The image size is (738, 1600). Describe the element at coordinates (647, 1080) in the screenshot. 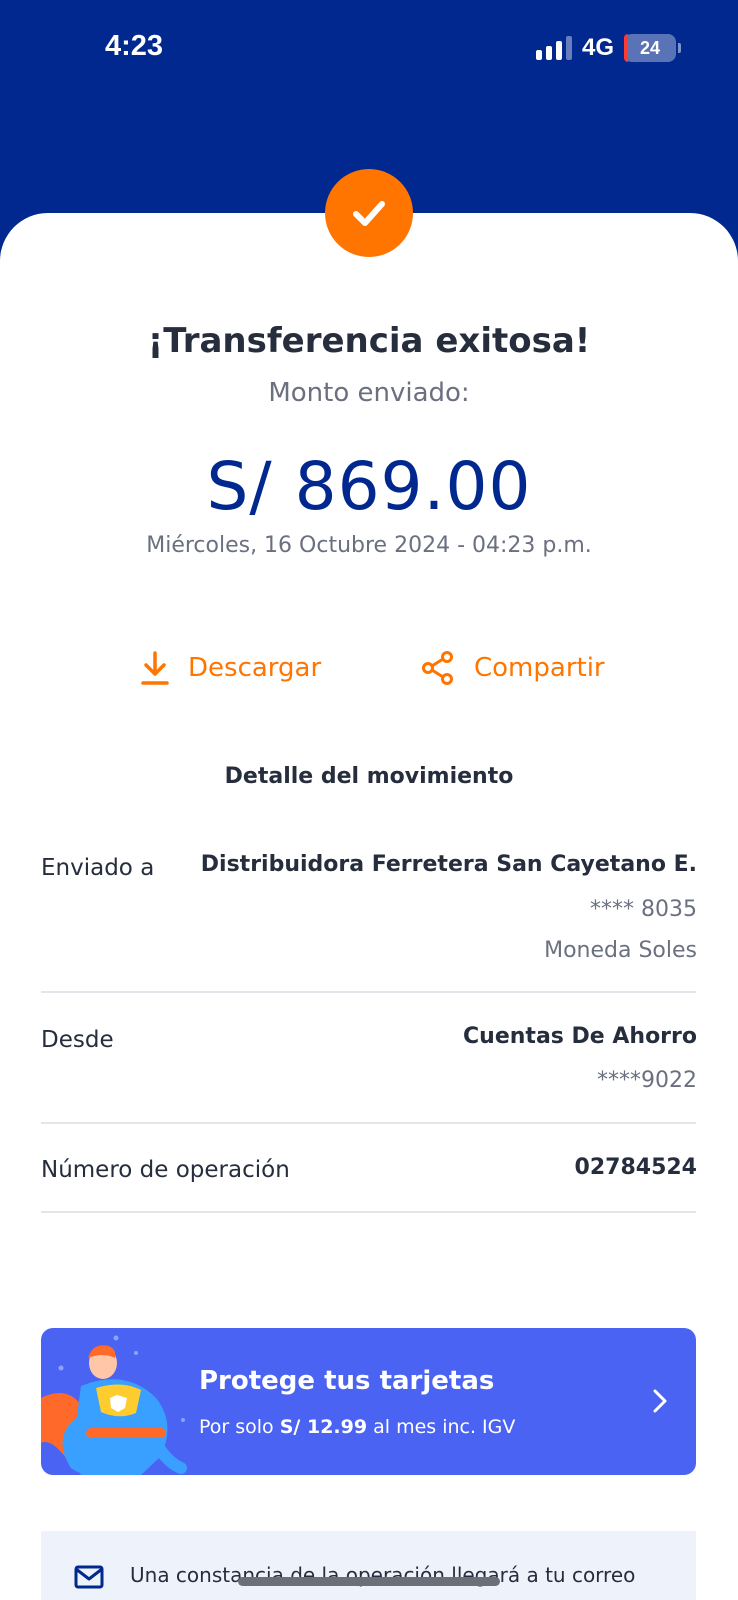

I see `from-account-number: ****9022` at that location.